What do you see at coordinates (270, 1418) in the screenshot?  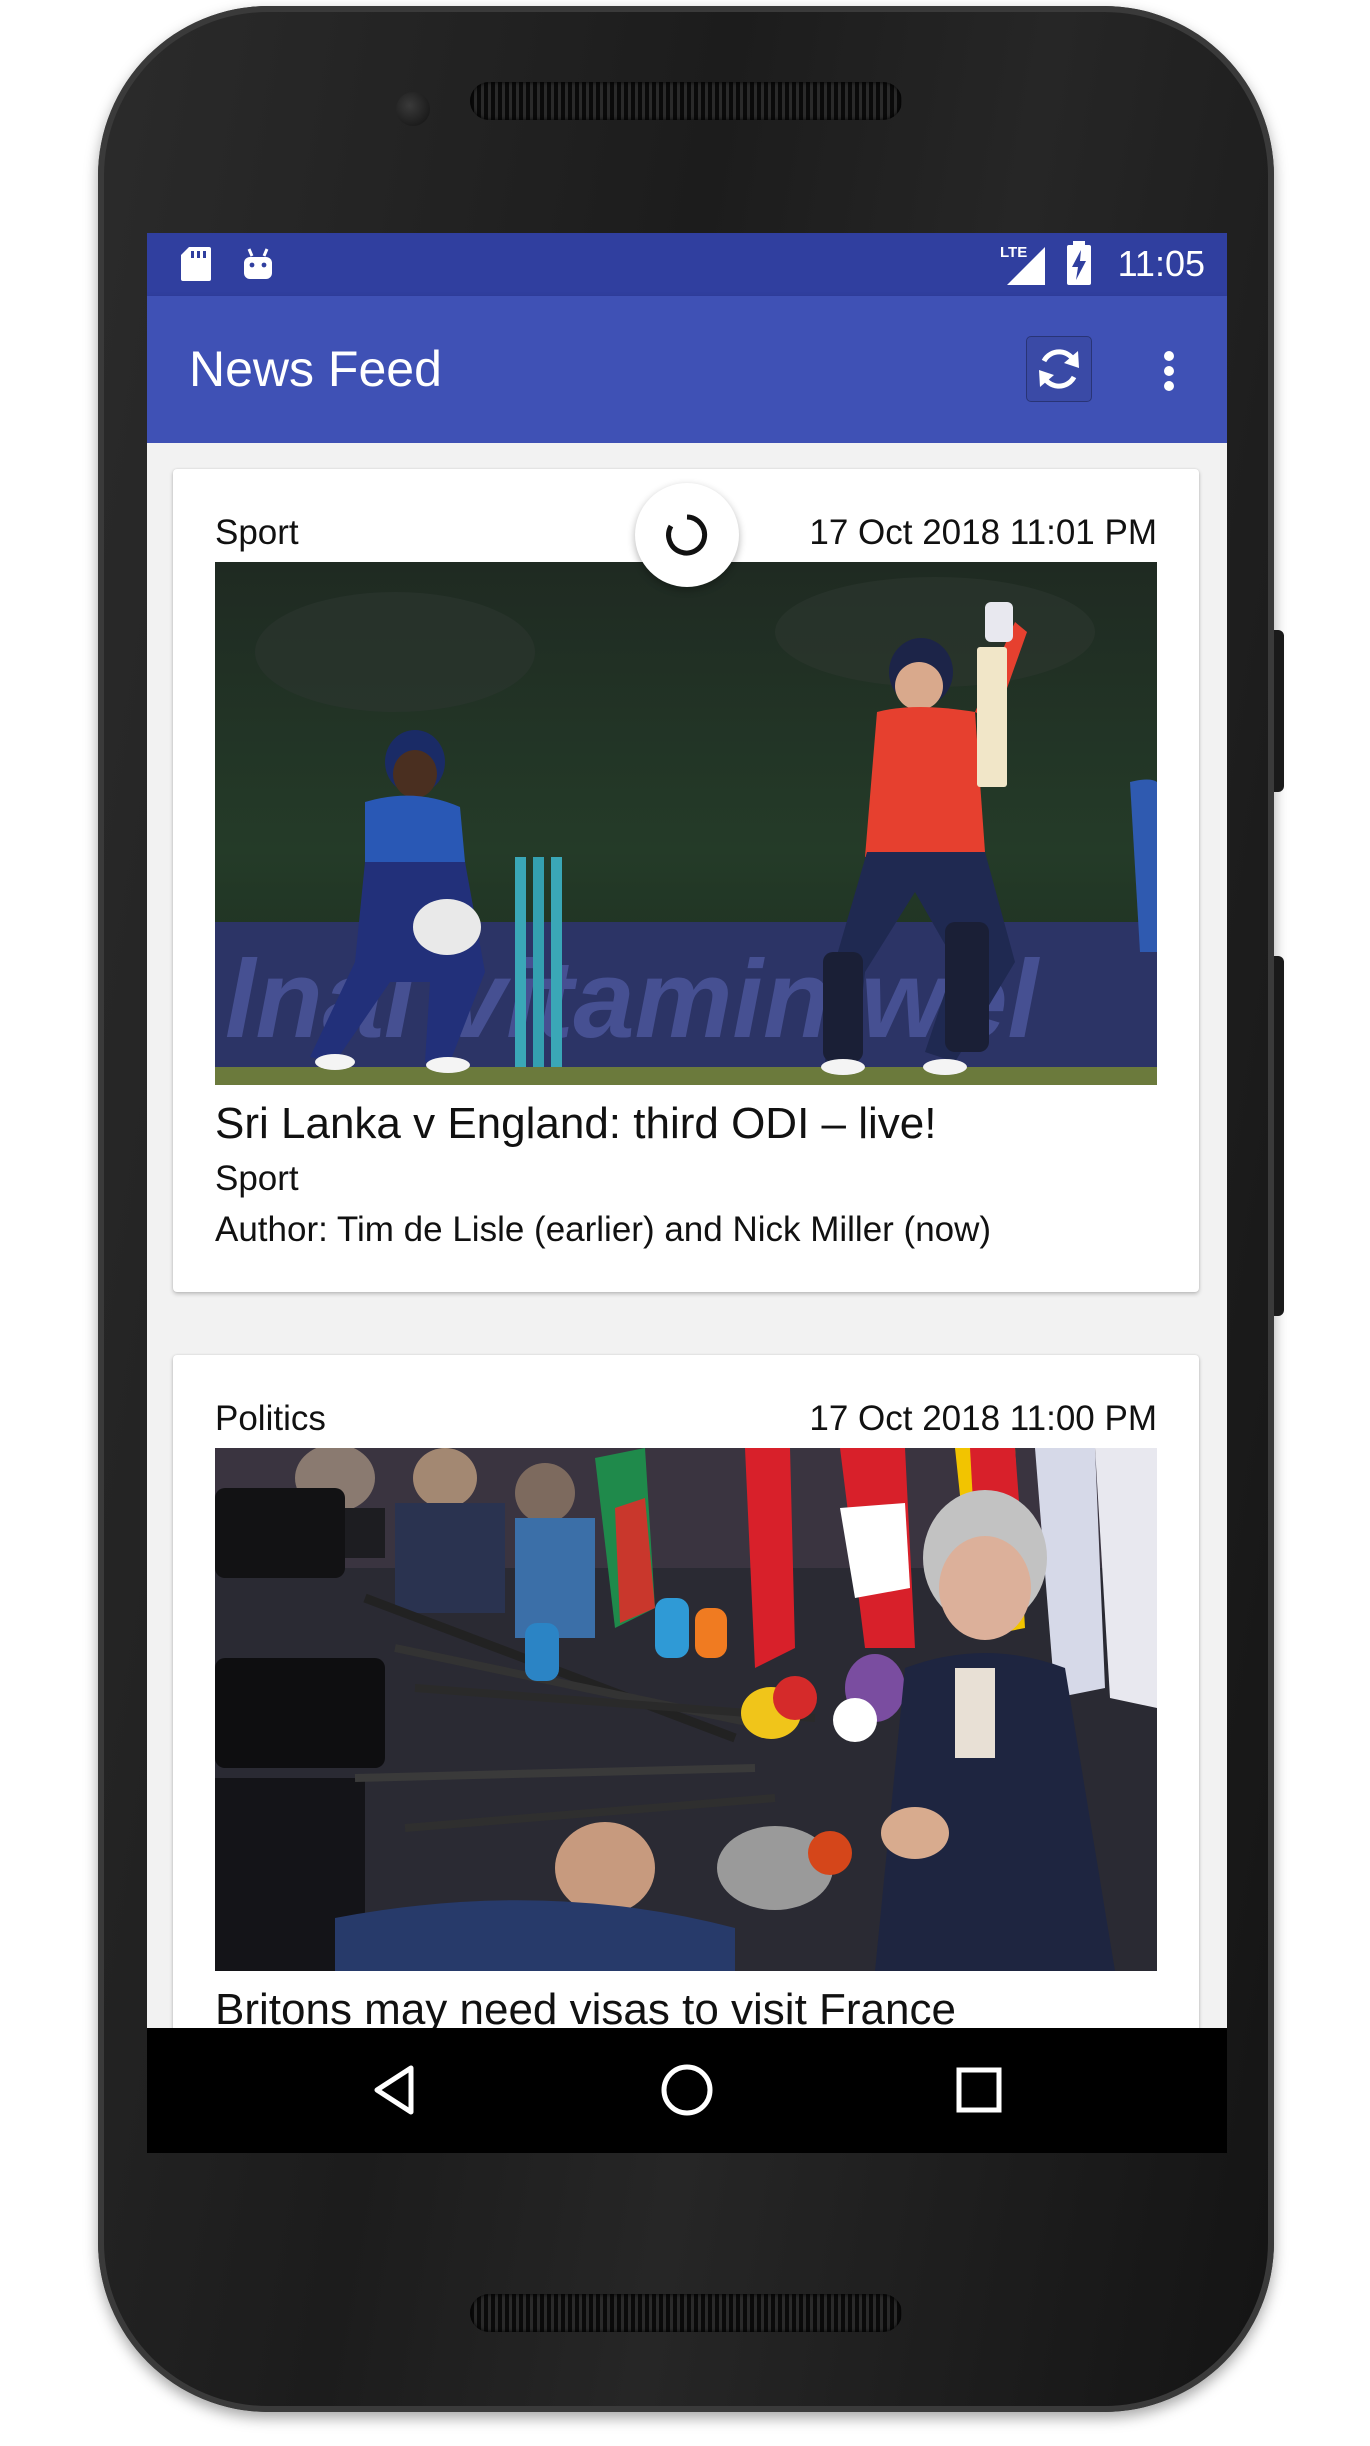 I see `article-section: Politics` at bounding box center [270, 1418].